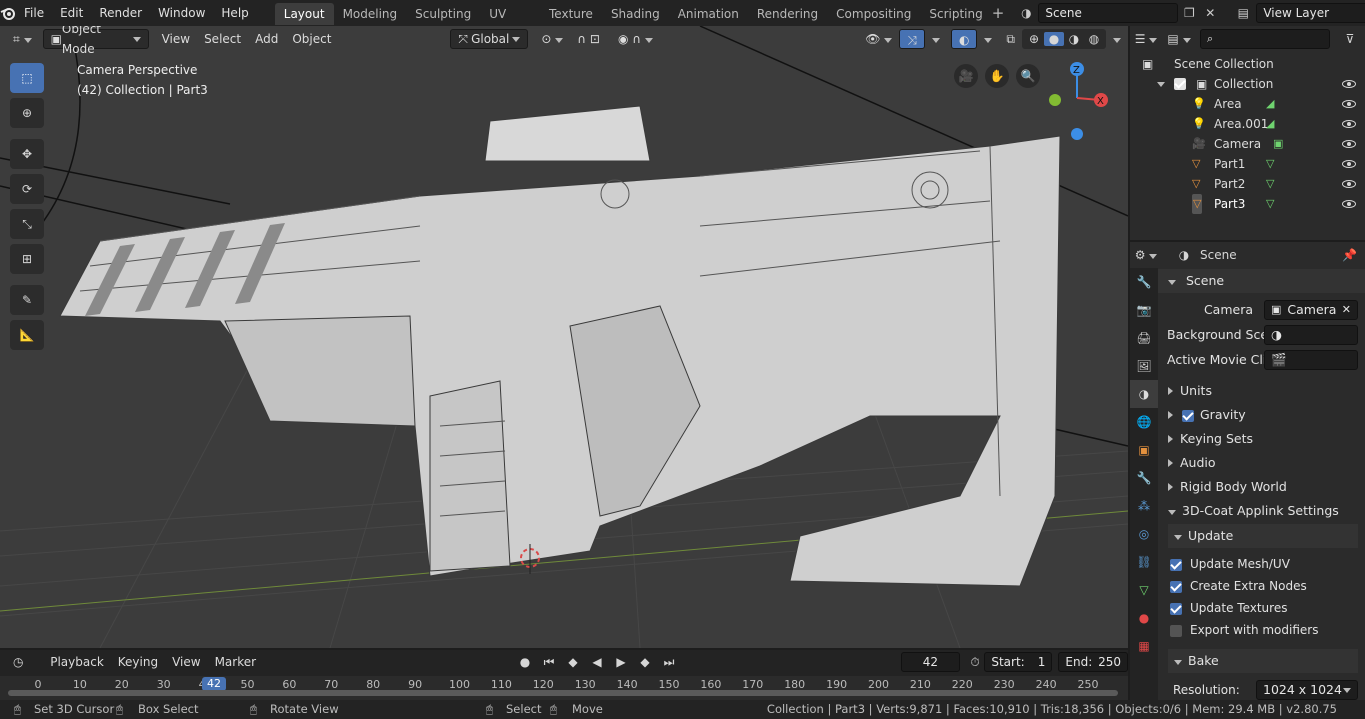 The width and height of the screenshot is (1365, 719). Describe the element at coordinates (1176, 564) in the screenshot. I see `update-mesh-checkbox` at that location.